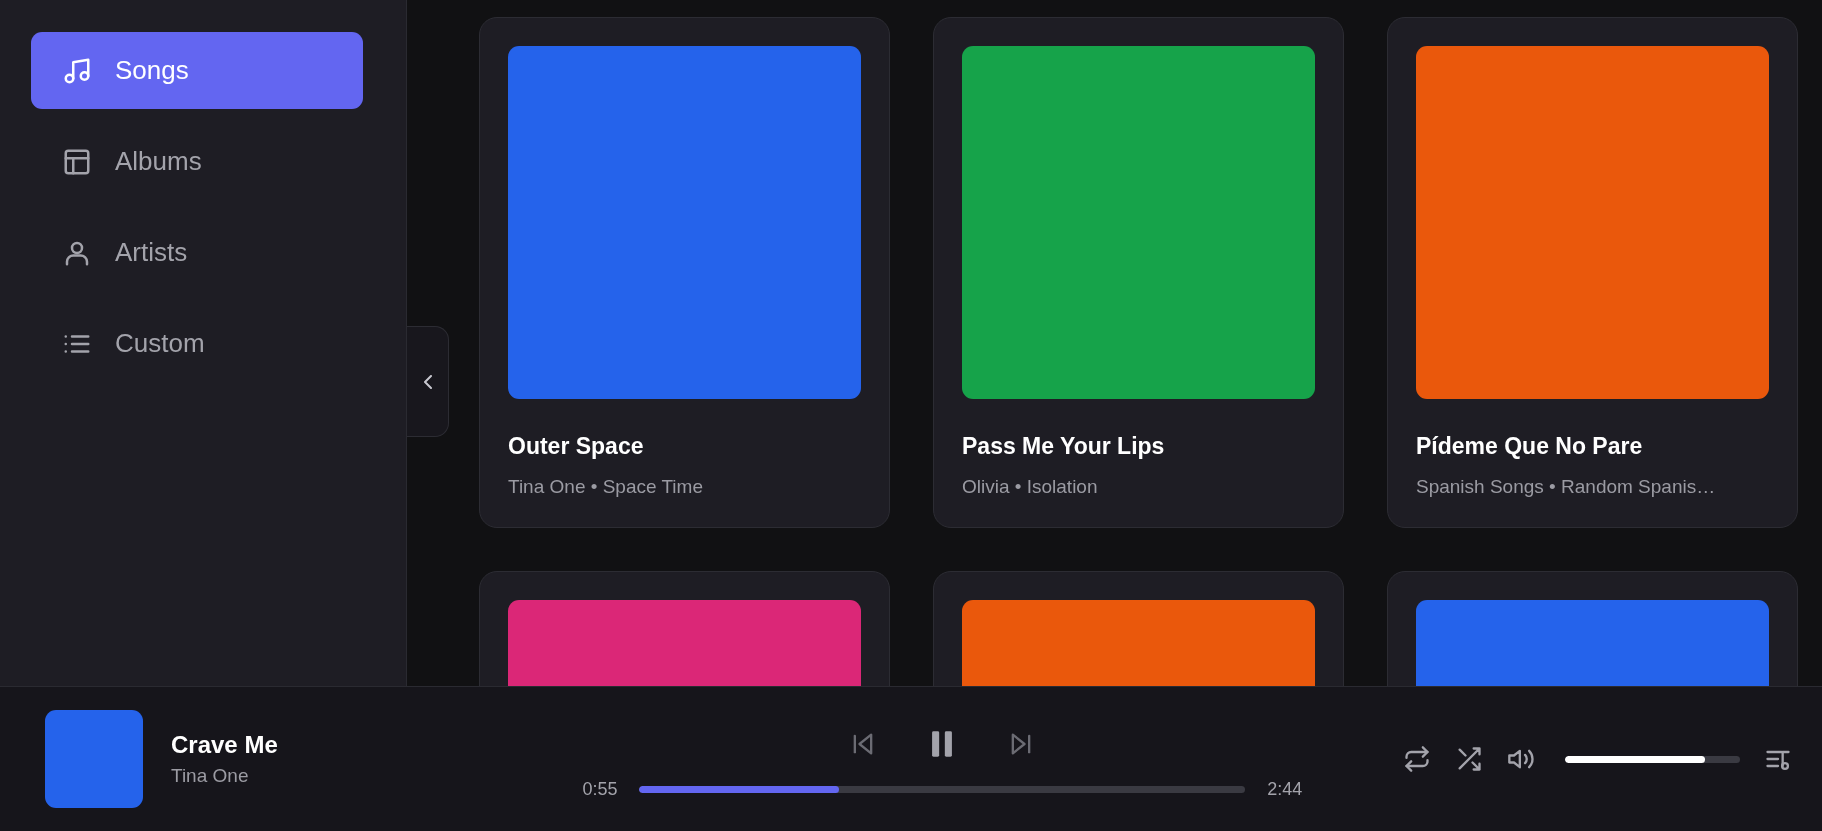 The height and width of the screenshot is (831, 1822). Describe the element at coordinates (1530, 446) in the screenshot. I see `song-title: Pídeme Que No Pare` at that location.